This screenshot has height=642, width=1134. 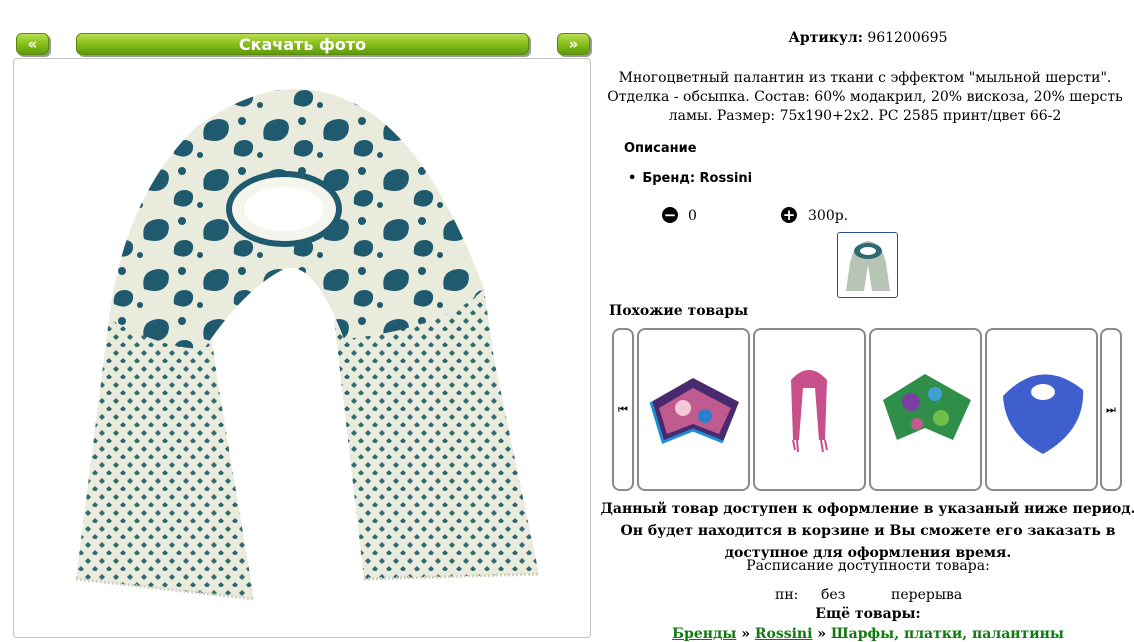 What do you see at coordinates (670, 215) in the screenshot?
I see `minus-icon: −` at bounding box center [670, 215].